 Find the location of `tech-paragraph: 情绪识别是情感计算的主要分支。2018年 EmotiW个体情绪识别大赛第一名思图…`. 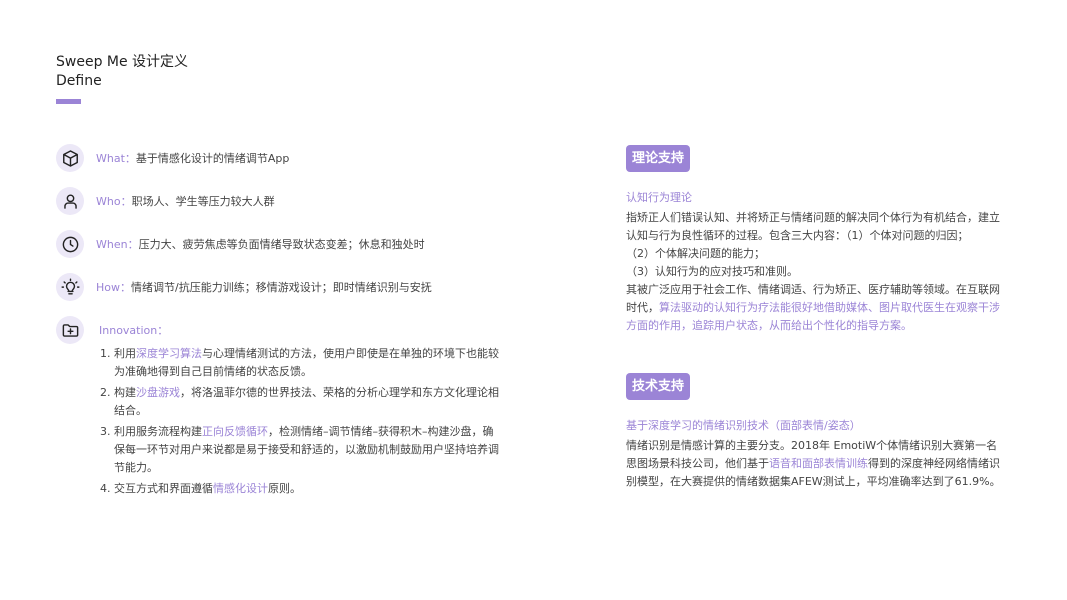

tech-paragraph: 情绪识别是情感计算的主要分支。2018年 EmotiW个体情绪识别大赛第一名思图… is located at coordinates (813, 463).